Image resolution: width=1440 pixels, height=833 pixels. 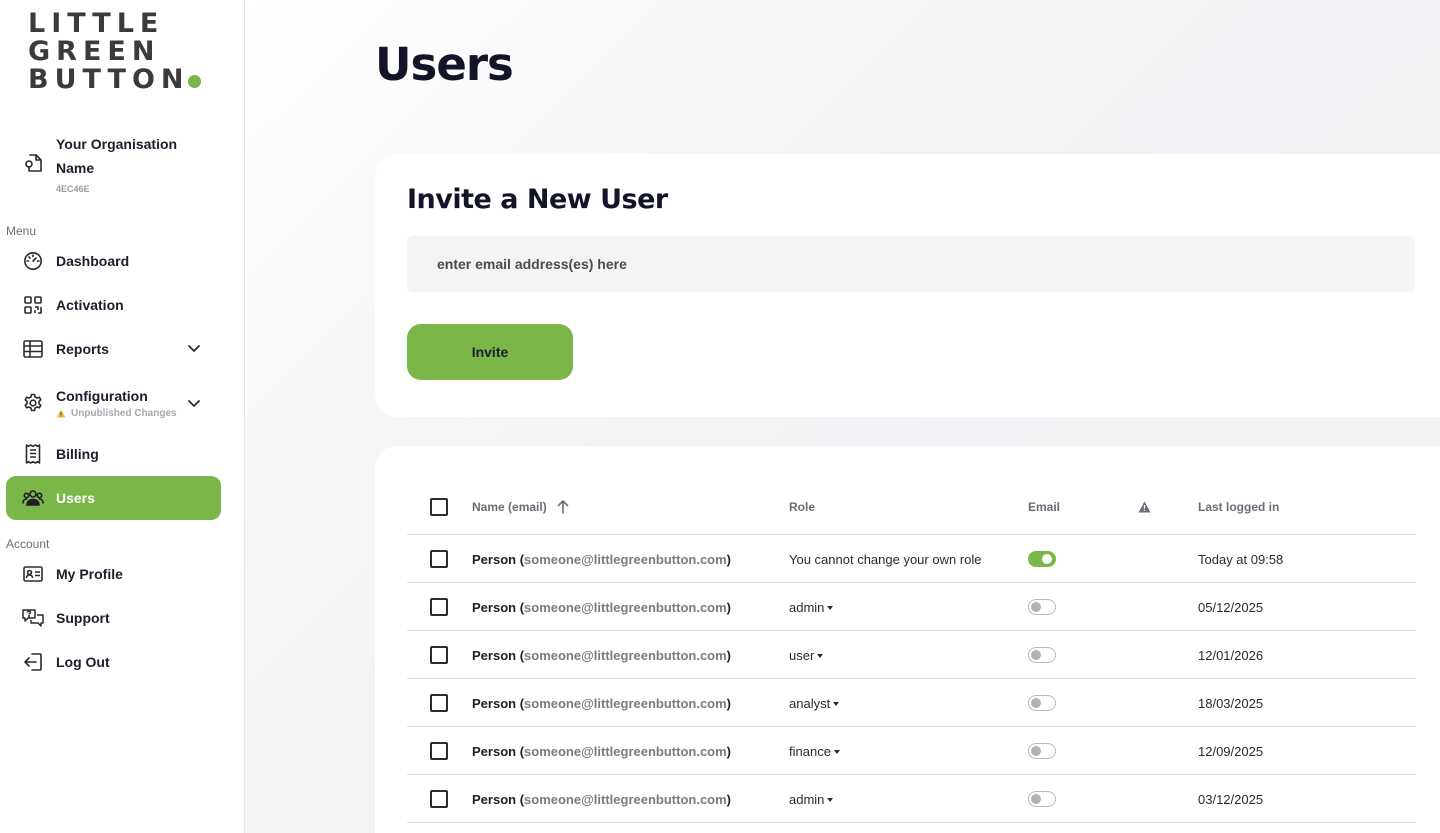 What do you see at coordinates (33, 261) in the screenshot?
I see `dashboard-gauge-icon` at bounding box center [33, 261].